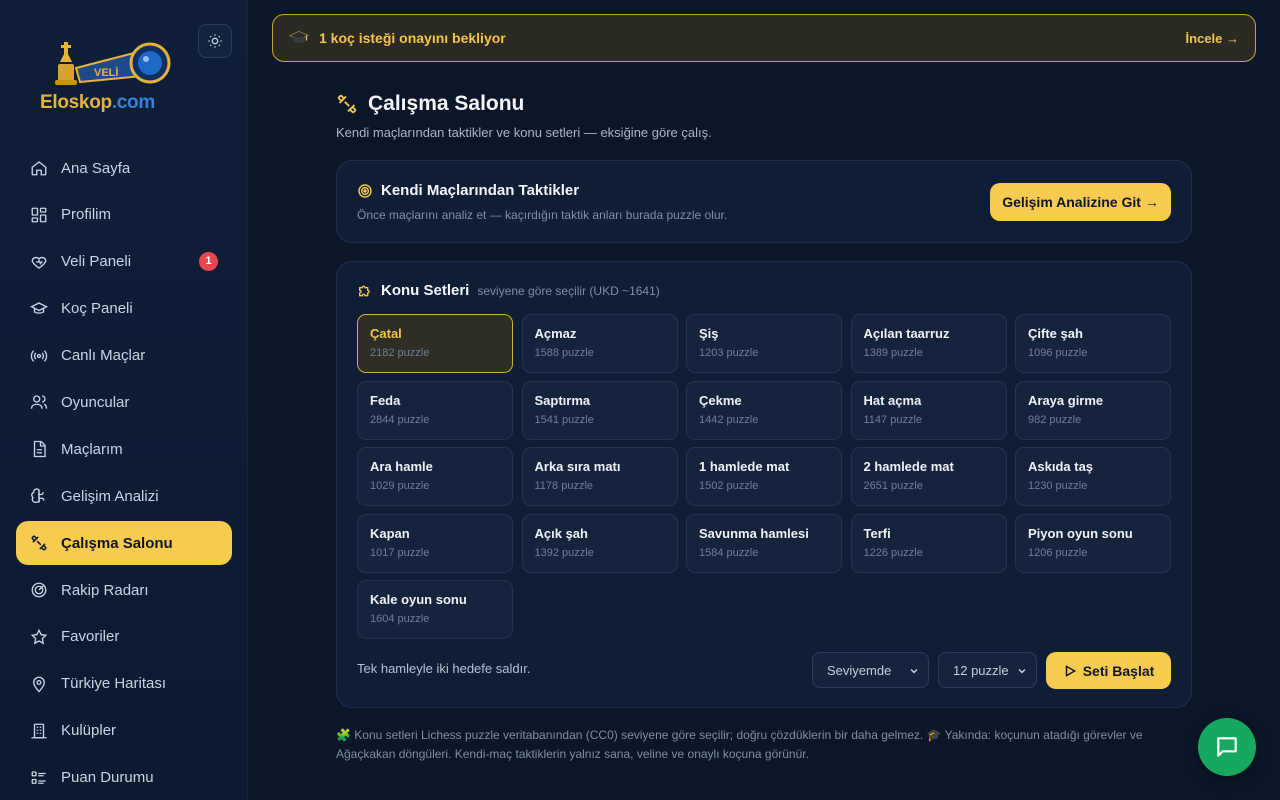 This screenshot has width=1280, height=800. What do you see at coordinates (39, 215) in the screenshot?
I see `grid-icon` at bounding box center [39, 215].